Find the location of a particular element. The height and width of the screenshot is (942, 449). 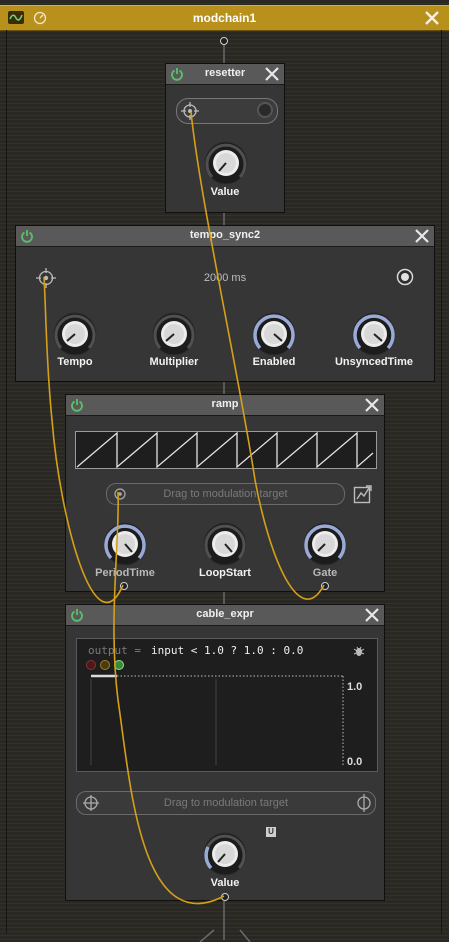

trigger-led is located at coordinates (265, 110).